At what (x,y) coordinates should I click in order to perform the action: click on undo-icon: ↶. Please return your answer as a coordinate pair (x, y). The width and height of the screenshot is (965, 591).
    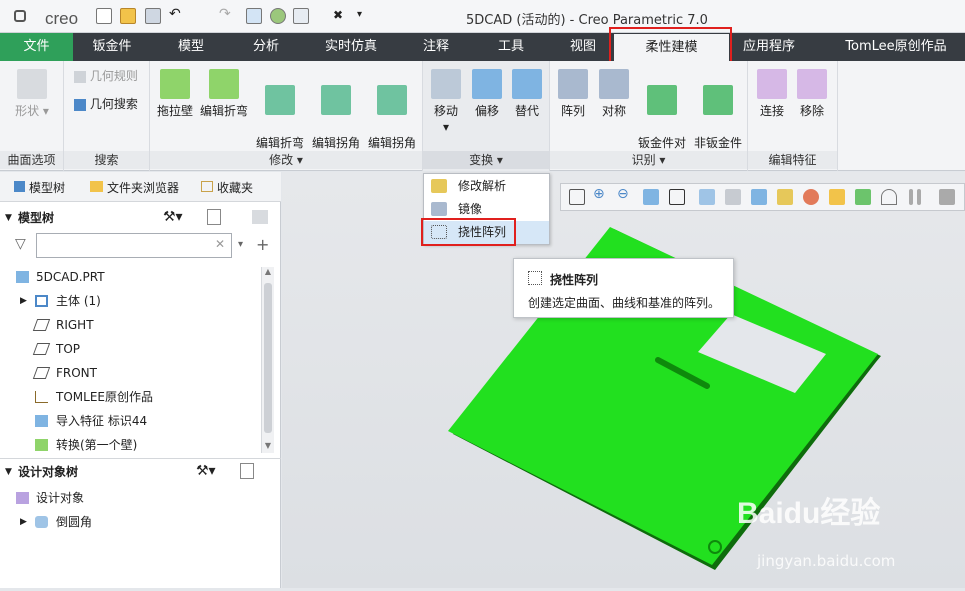
    Looking at the image, I should click on (177, 14).